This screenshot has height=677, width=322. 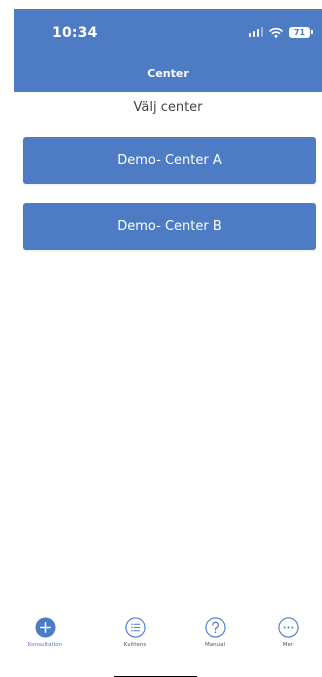 What do you see at coordinates (215, 627) in the screenshot?
I see `question-icon` at bounding box center [215, 627].